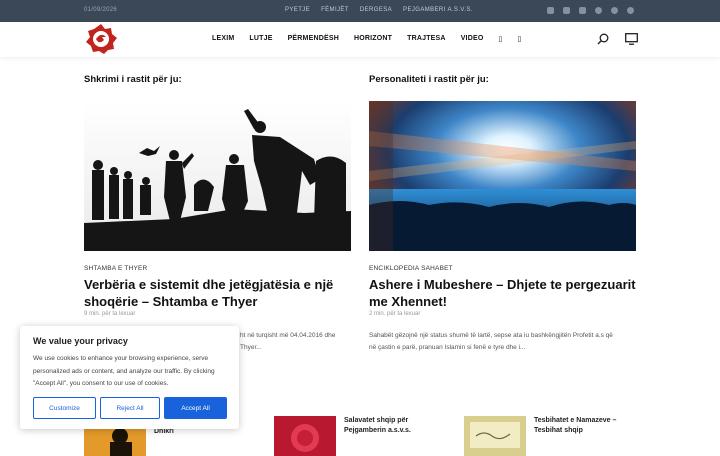  I want to click on rose-thumb-image, so click(305, 436).